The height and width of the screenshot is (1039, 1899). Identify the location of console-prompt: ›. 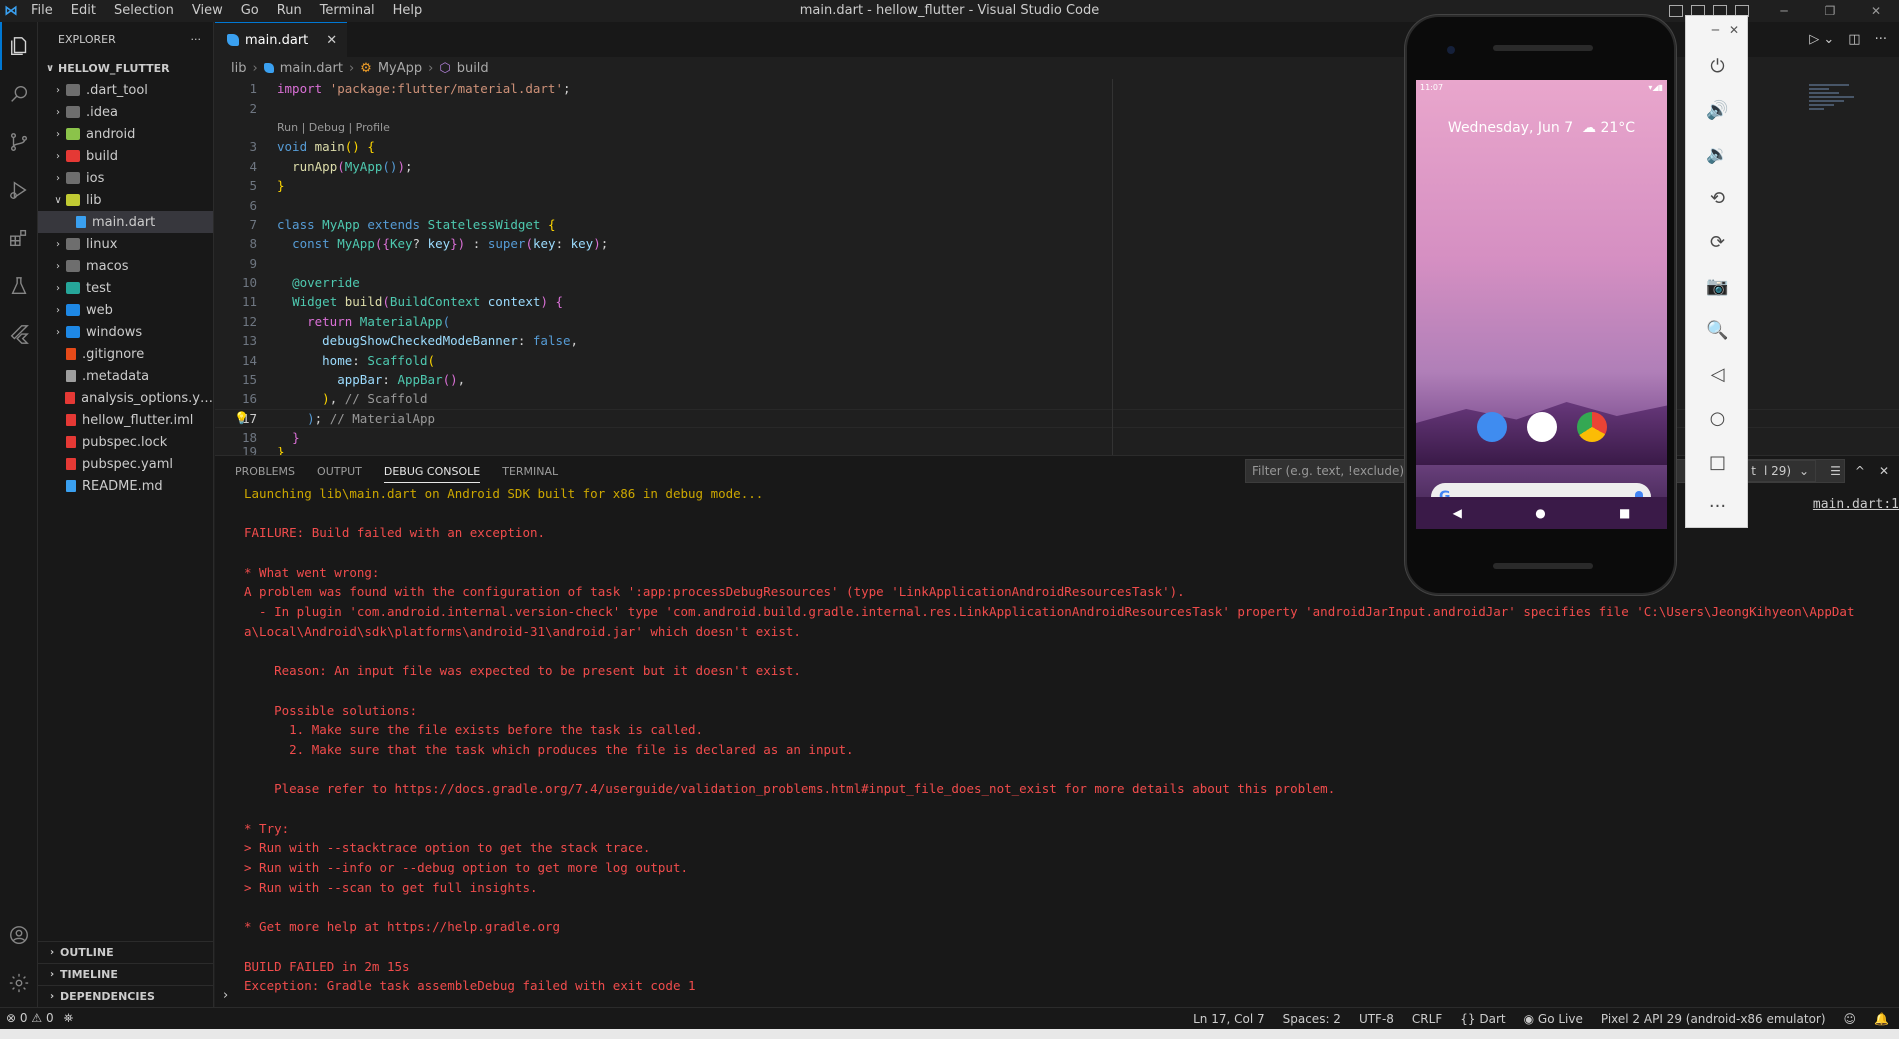
(225, 995).